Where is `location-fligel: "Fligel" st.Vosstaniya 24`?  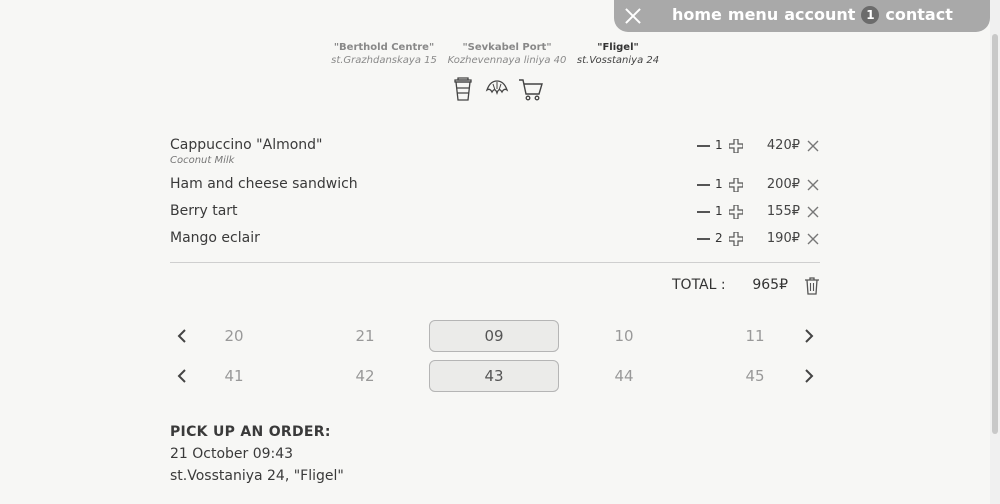
location-fligel: "Fligel" st.Vosstaniya 24 is located at coordinates (618, 54).